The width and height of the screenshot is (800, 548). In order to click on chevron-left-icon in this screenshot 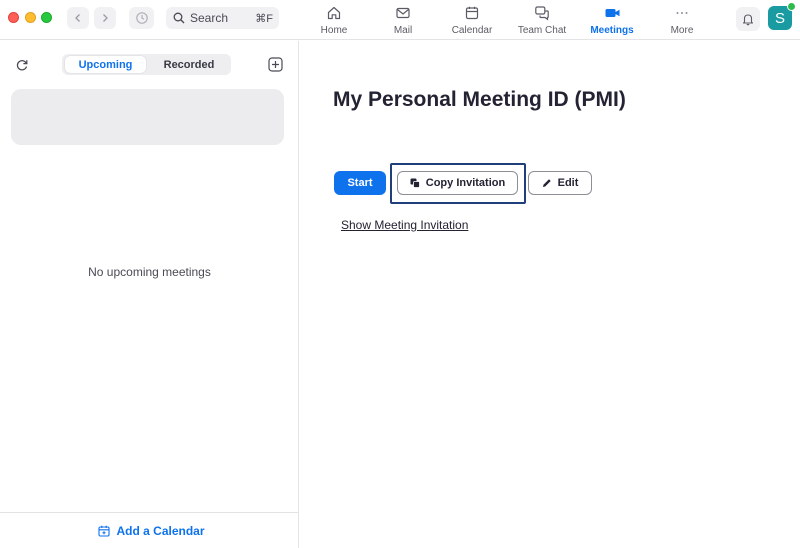, I will do `click(77, 18)`.